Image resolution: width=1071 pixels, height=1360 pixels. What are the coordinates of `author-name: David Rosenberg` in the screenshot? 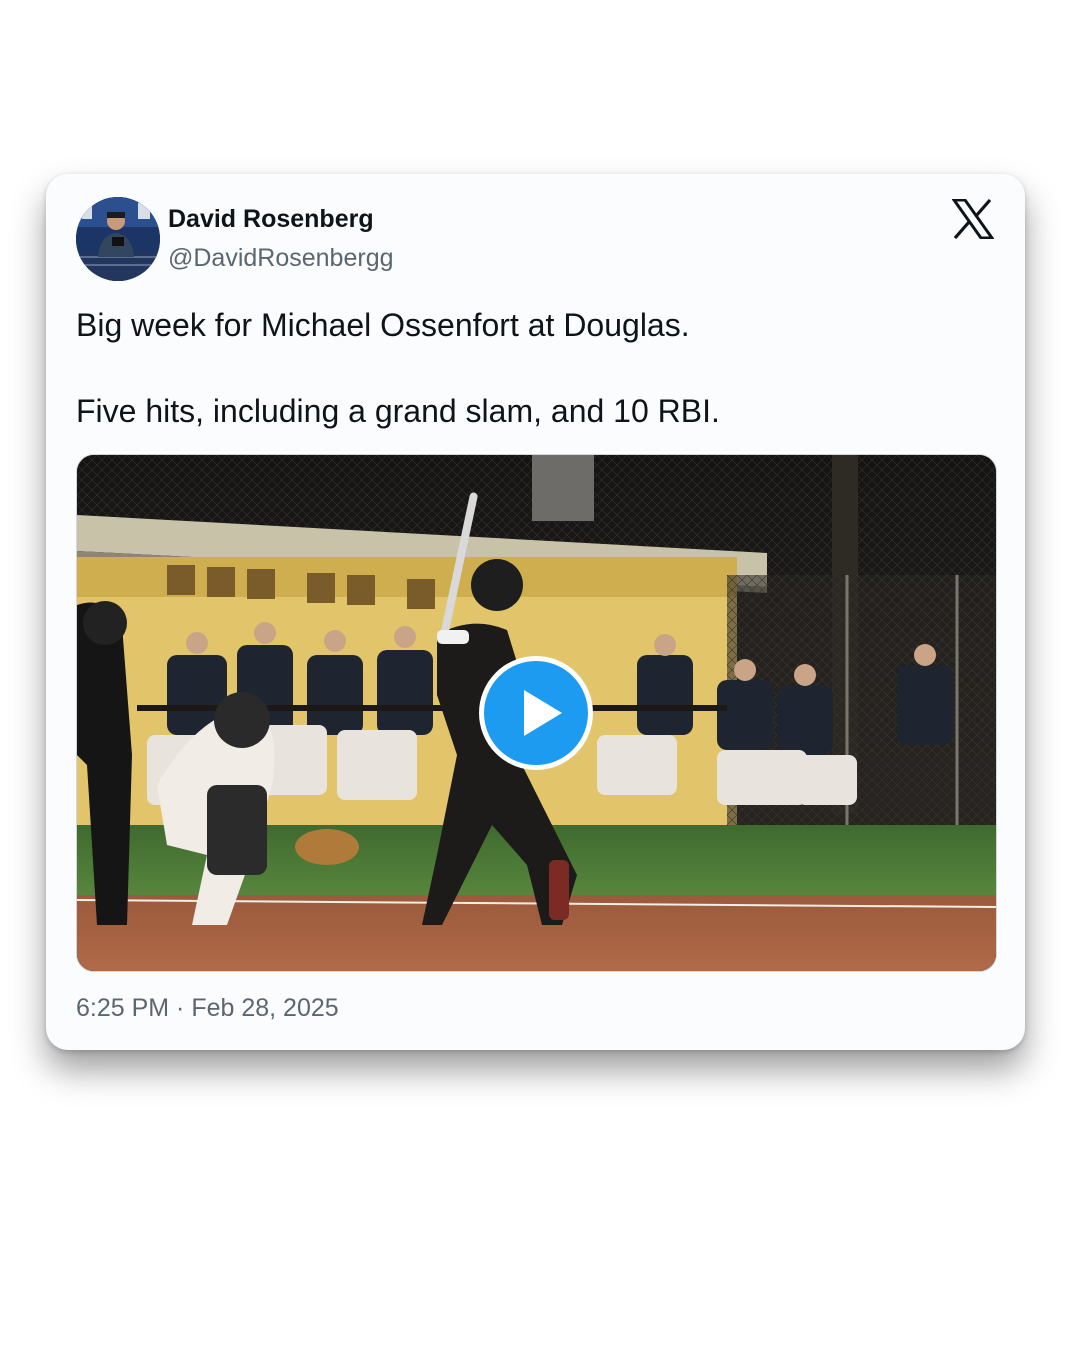 It's located at (271, 219).